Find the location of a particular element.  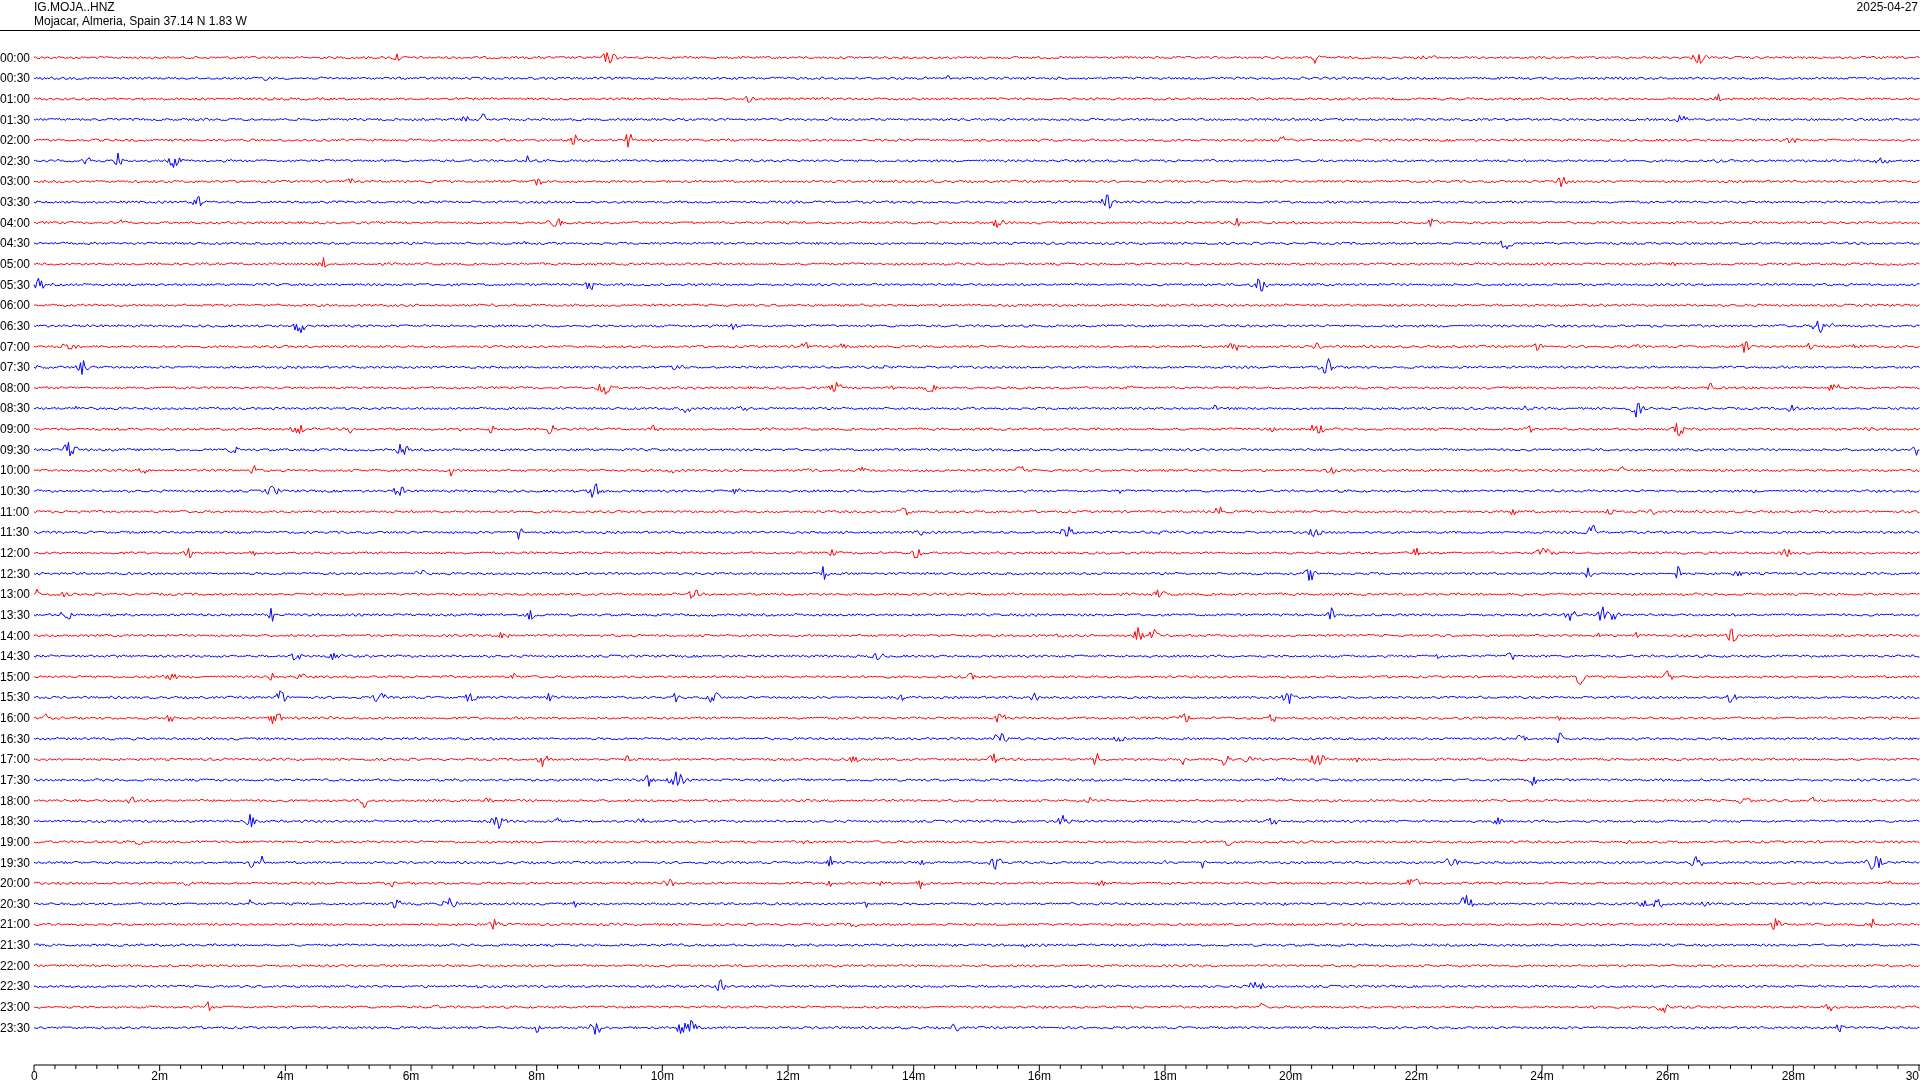

time-label: 12:30 is located at coordinates (15, 573).